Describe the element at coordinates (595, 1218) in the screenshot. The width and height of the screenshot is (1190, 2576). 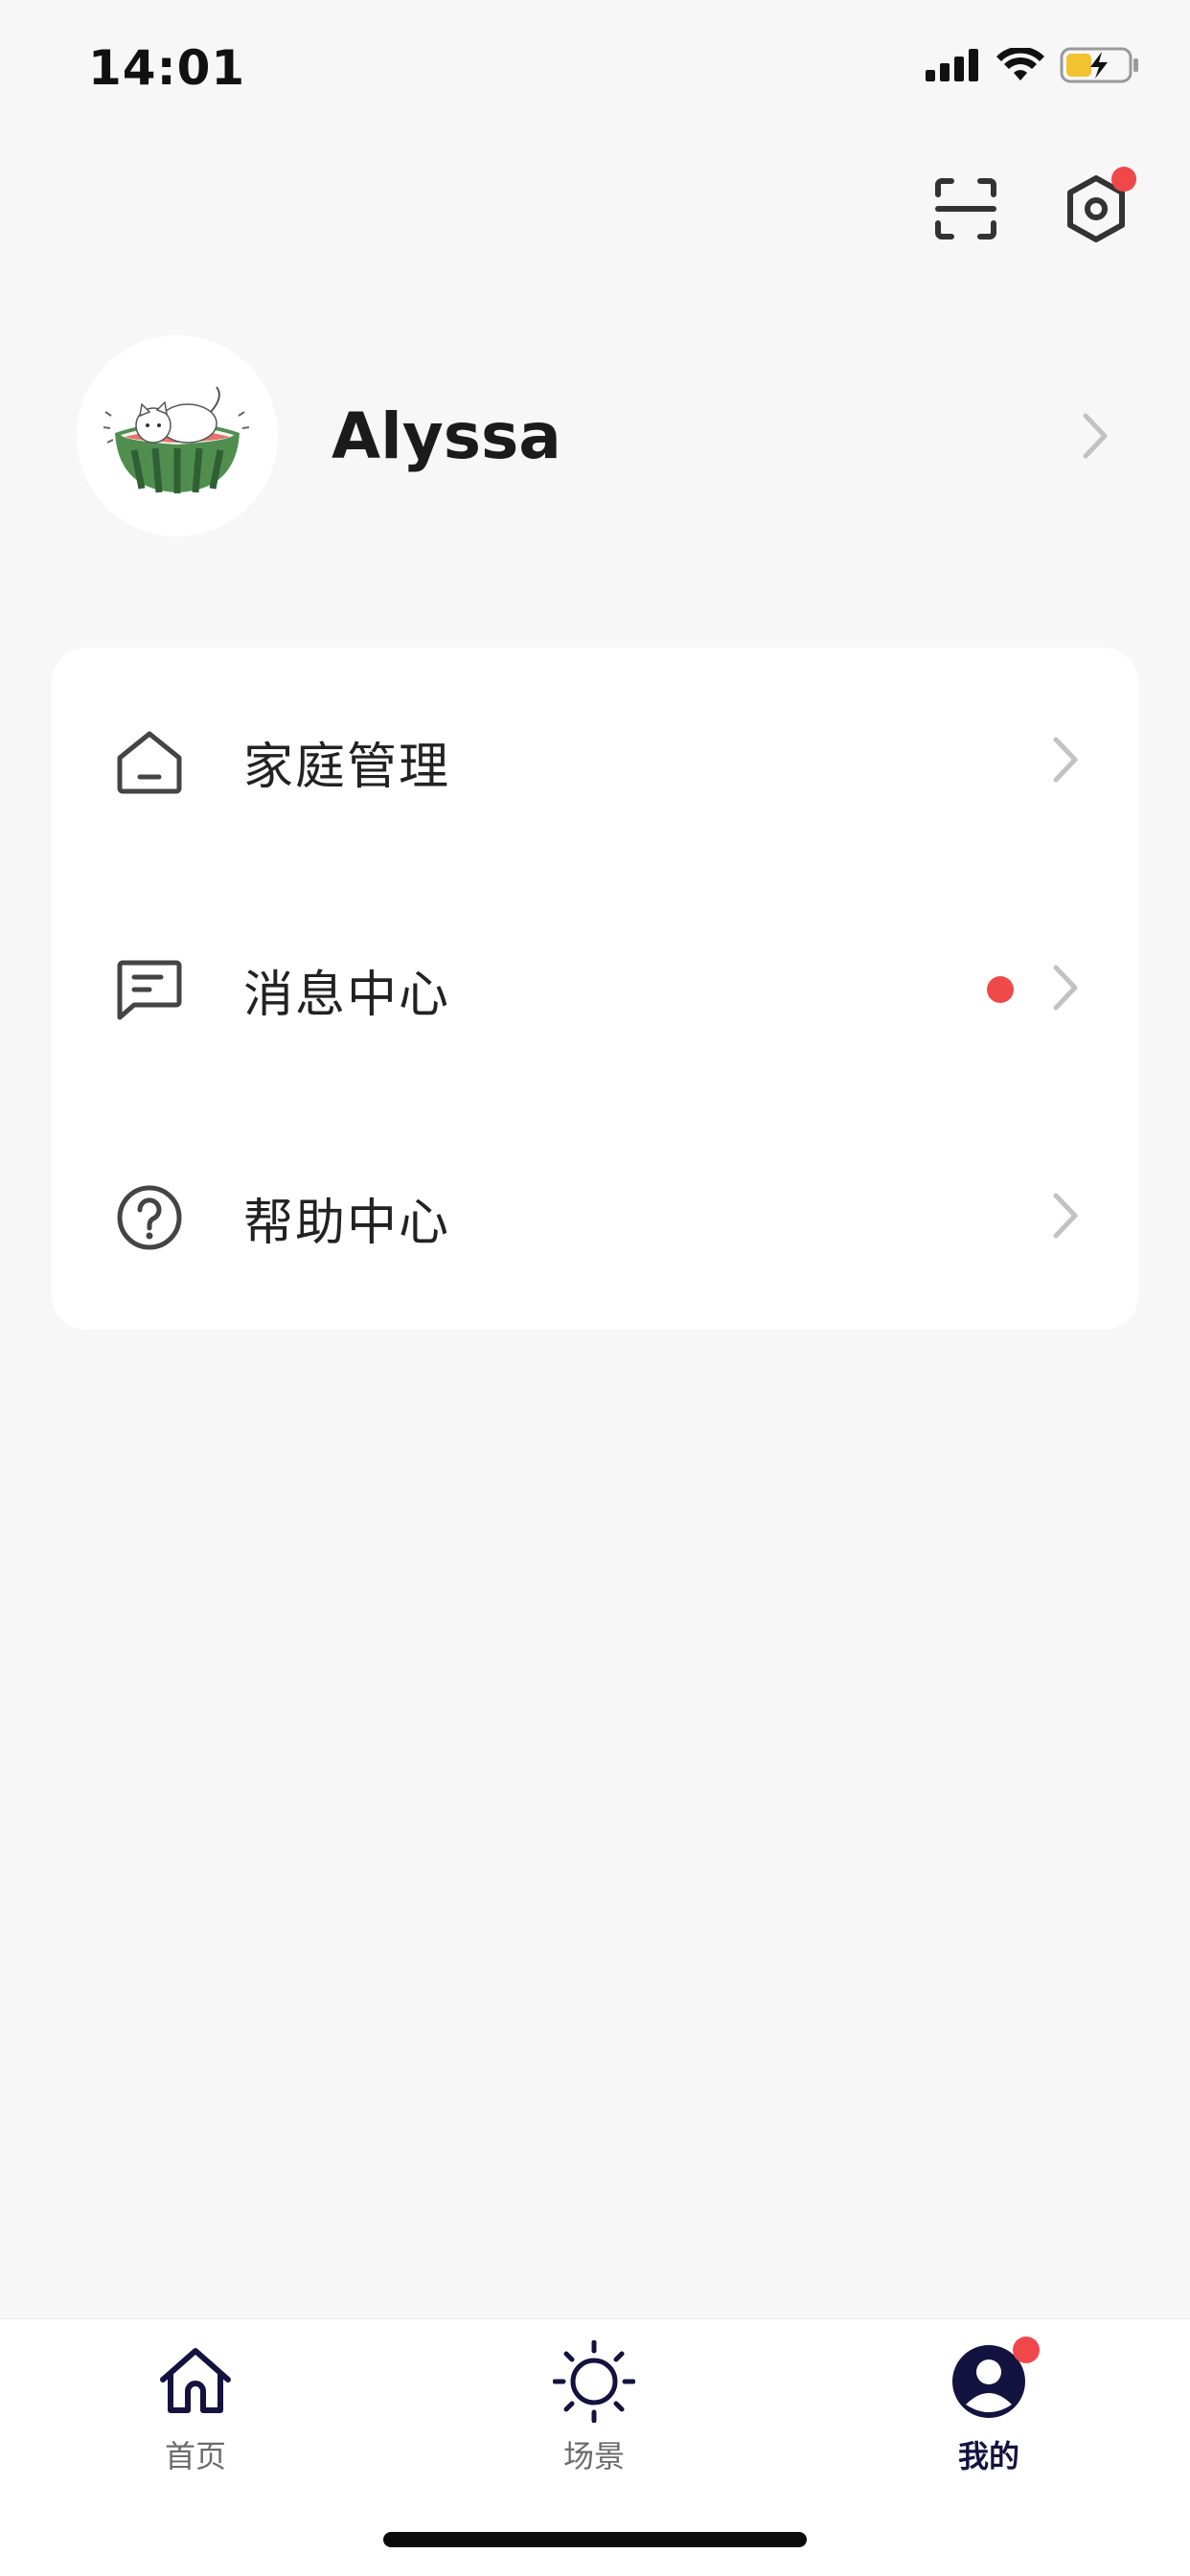
I see `menu-item-help-center: 帮助中心` at that location.